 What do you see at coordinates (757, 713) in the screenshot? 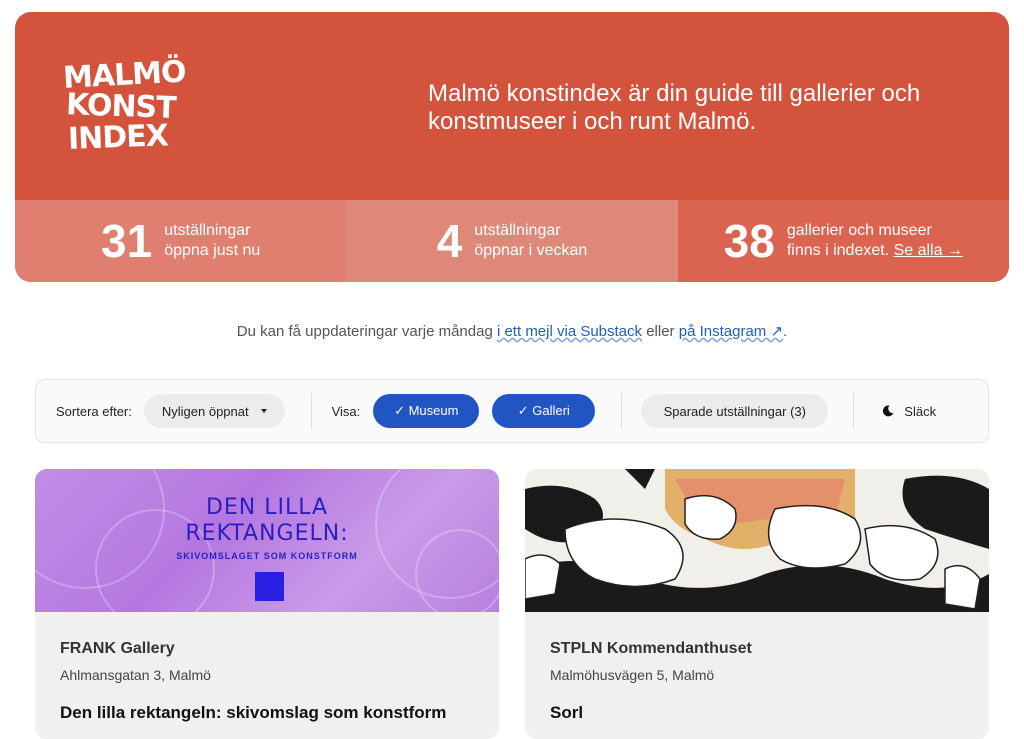
I see `exhibition-title: Sorl` at bounding box center [757, 713].